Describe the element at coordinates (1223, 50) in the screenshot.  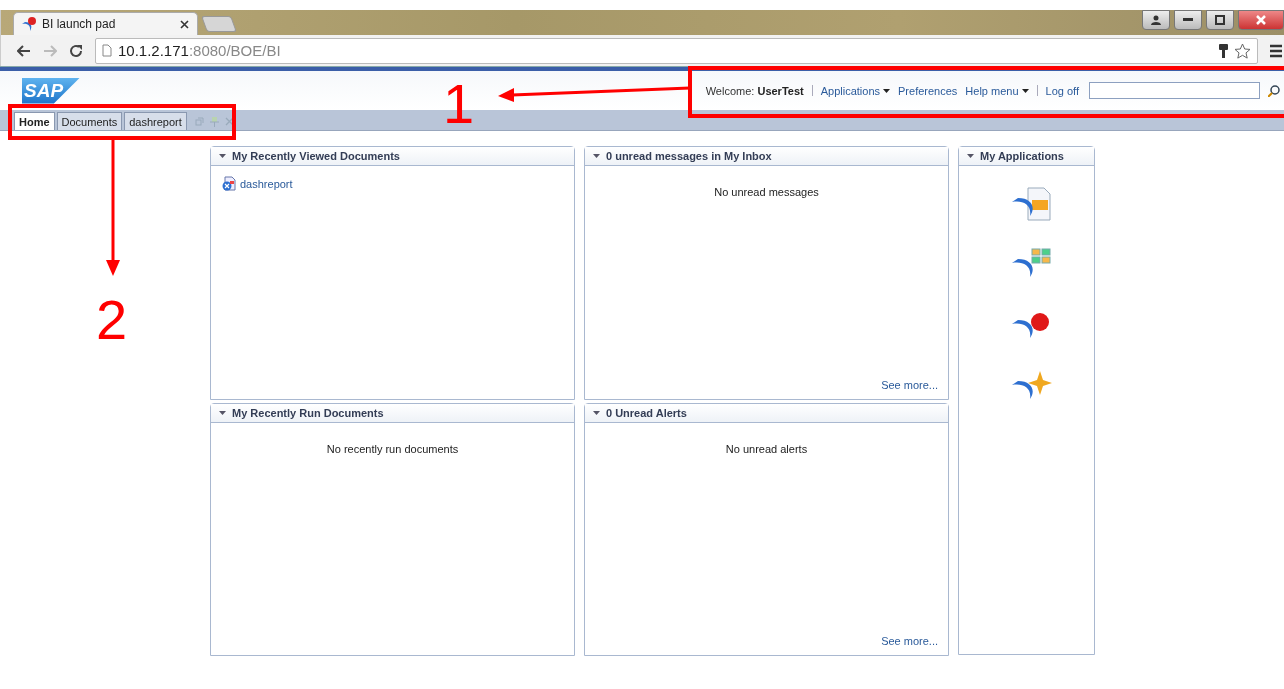
I see `key-icon` at that location.